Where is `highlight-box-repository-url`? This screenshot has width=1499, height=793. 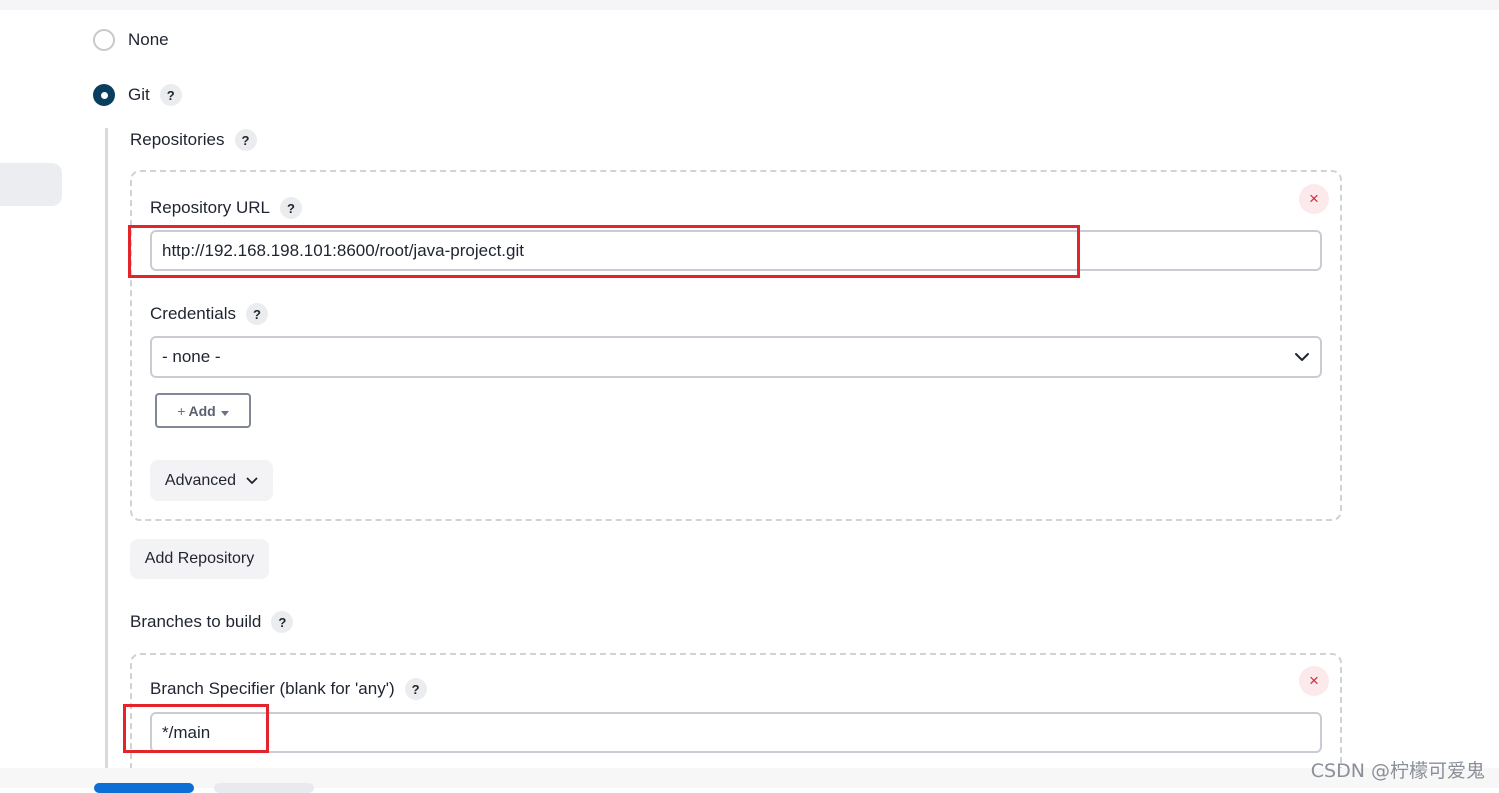
highlight-box-repository-url is located at coordinates (604, 251).